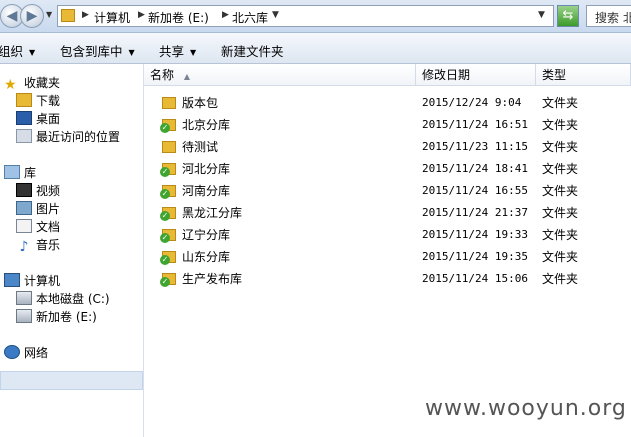  Describe the element at coordinates (12, 51) in the screenshot. I see `organize-label: 组织` at that location.